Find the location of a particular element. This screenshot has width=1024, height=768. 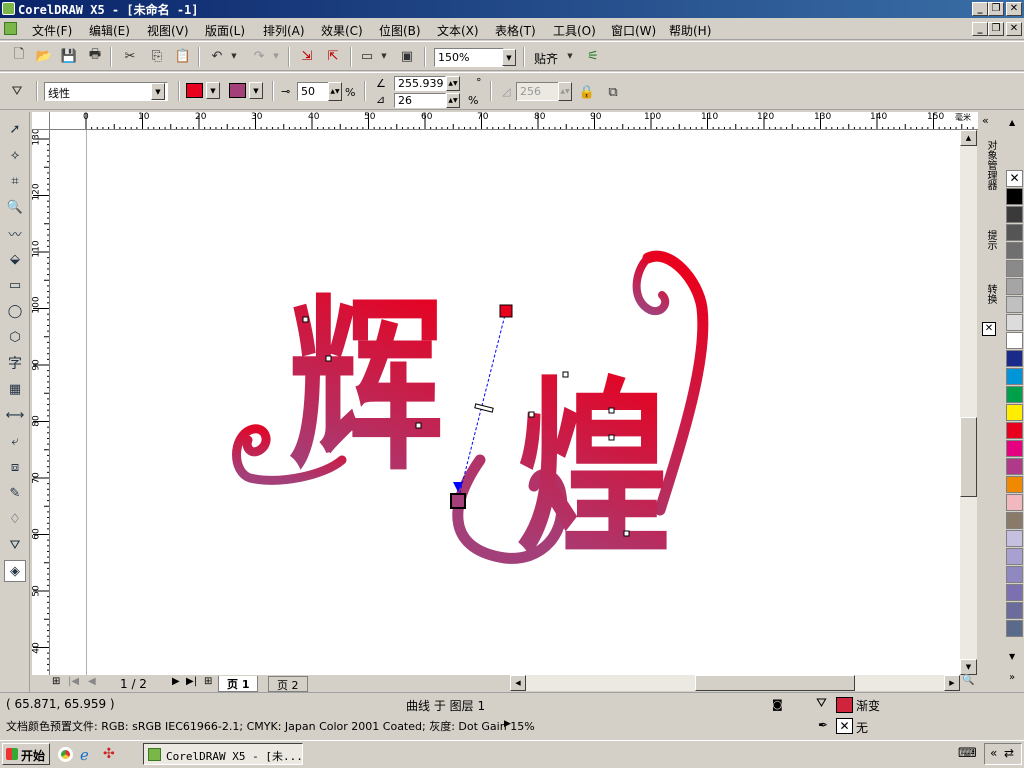

ruler-corner is located at coordinates (41, 121).